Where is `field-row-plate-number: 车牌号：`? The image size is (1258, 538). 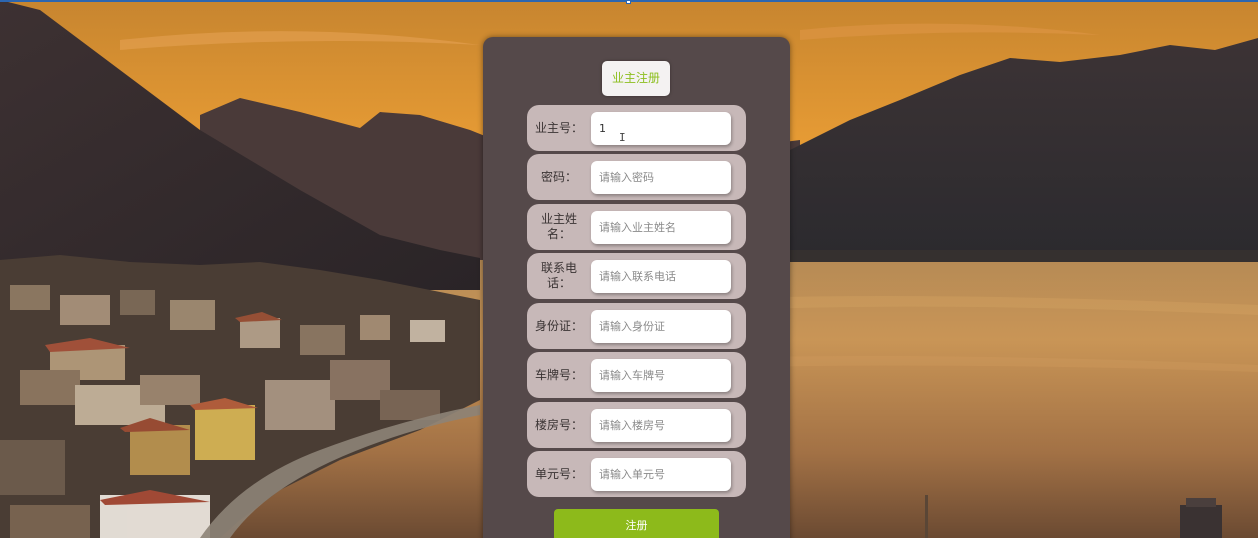
field-row-plate-number: 车牌号： is located at coordinates (636, 375).